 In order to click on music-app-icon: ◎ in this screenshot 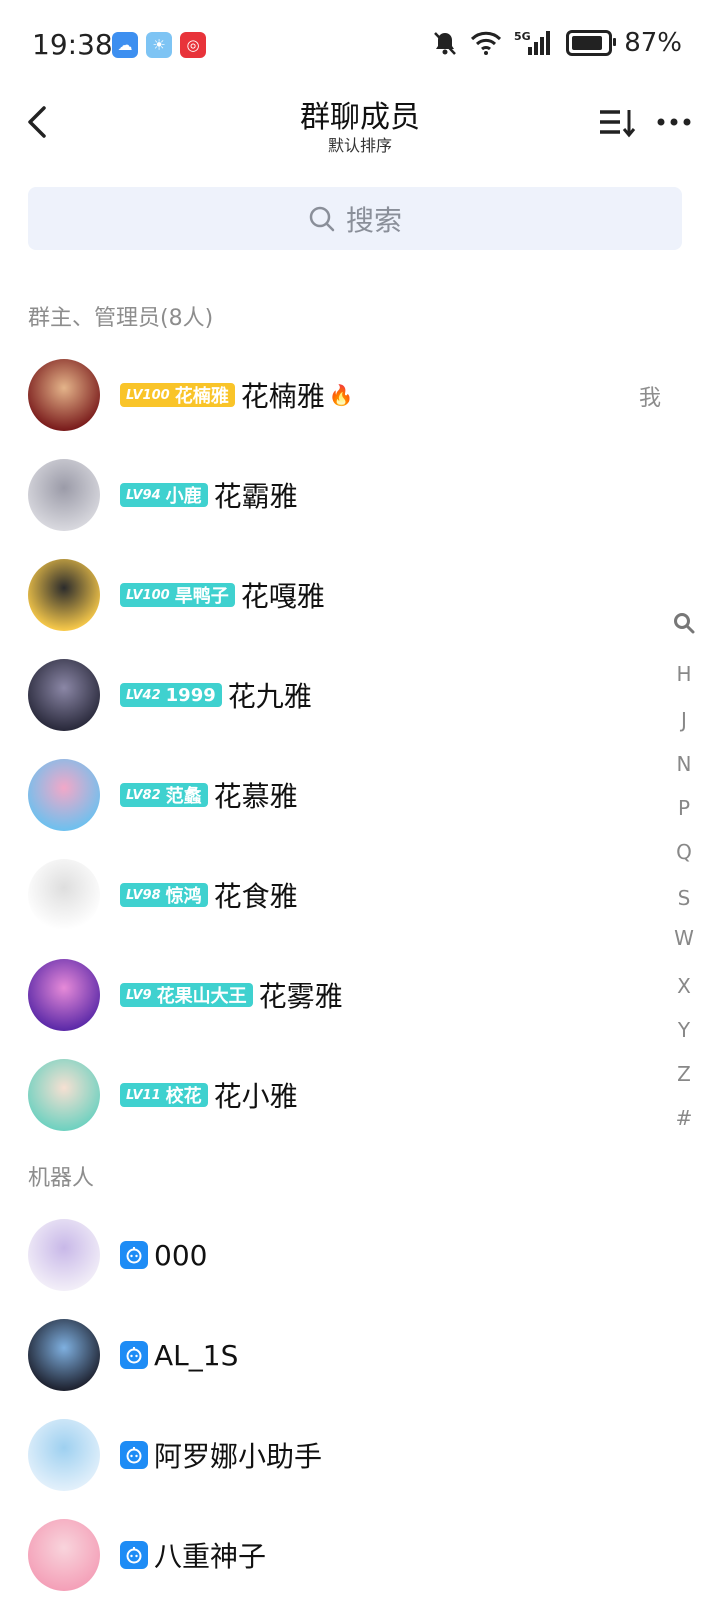, I will do `click(193, 45)`.